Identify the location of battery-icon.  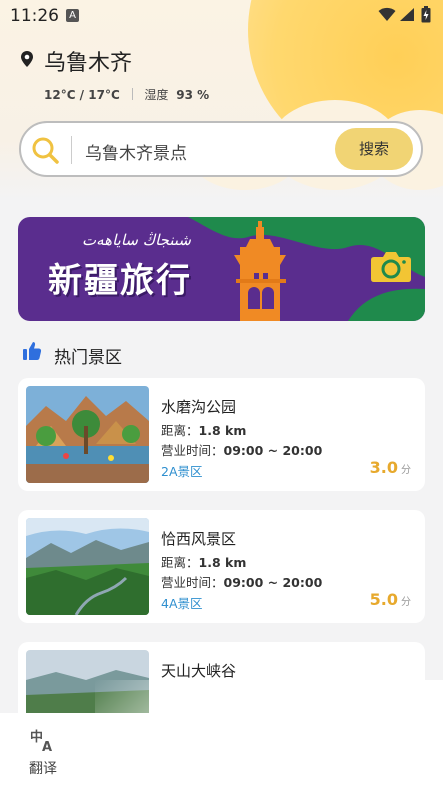
(426, 14).